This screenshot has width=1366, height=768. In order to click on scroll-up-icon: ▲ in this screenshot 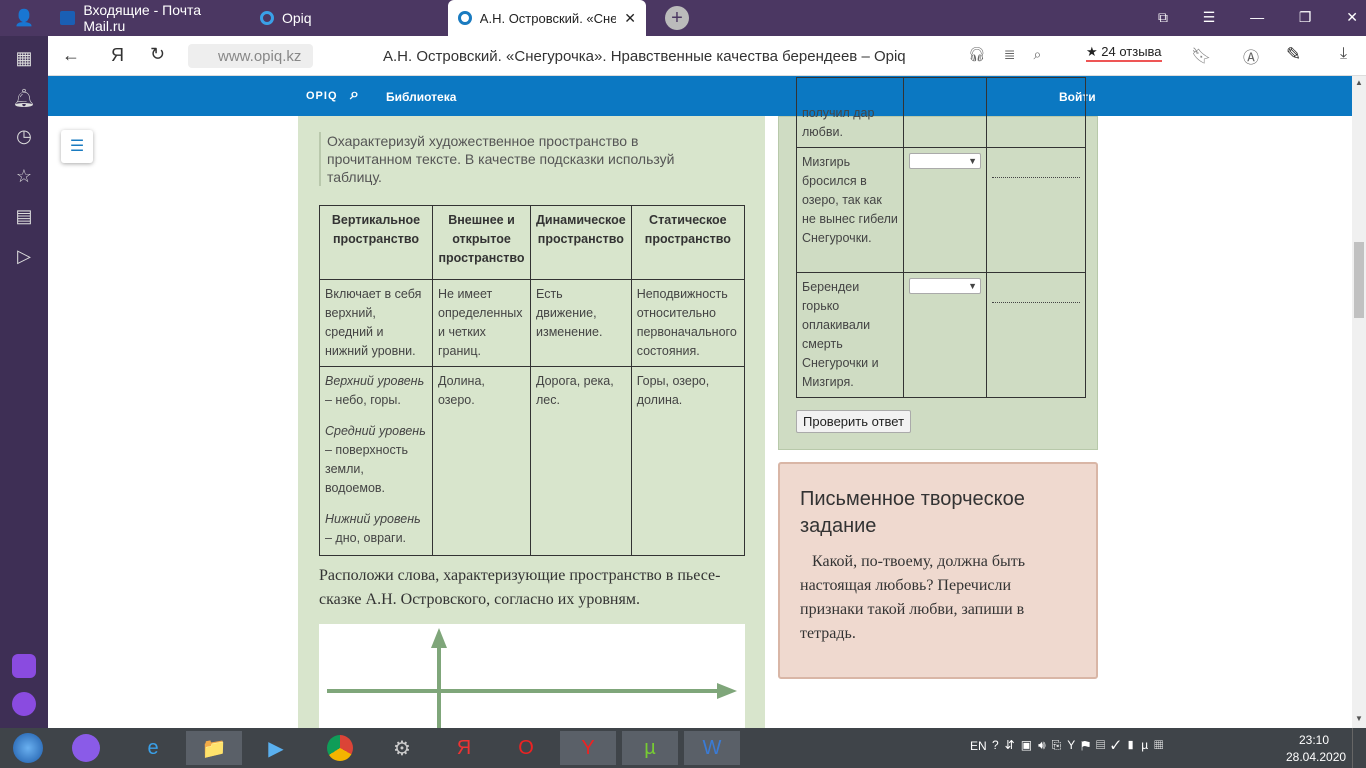, I will do `click(1359, 82)`.